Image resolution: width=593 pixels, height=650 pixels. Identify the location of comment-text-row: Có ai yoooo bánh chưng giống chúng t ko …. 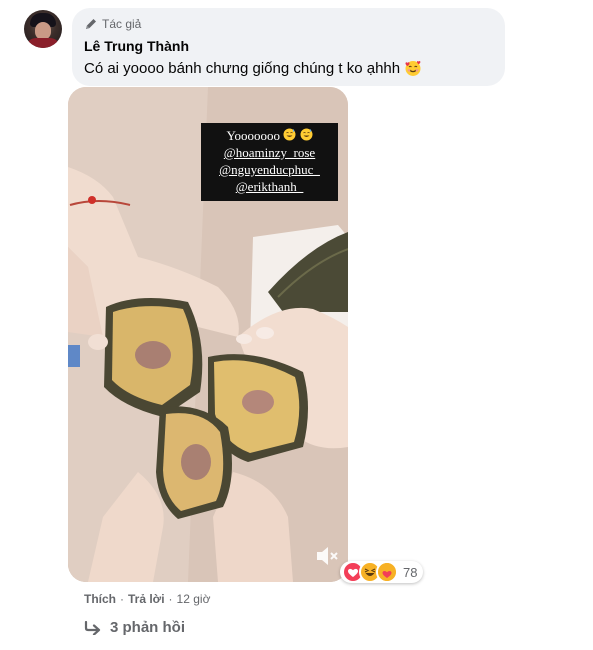
(288, 68).